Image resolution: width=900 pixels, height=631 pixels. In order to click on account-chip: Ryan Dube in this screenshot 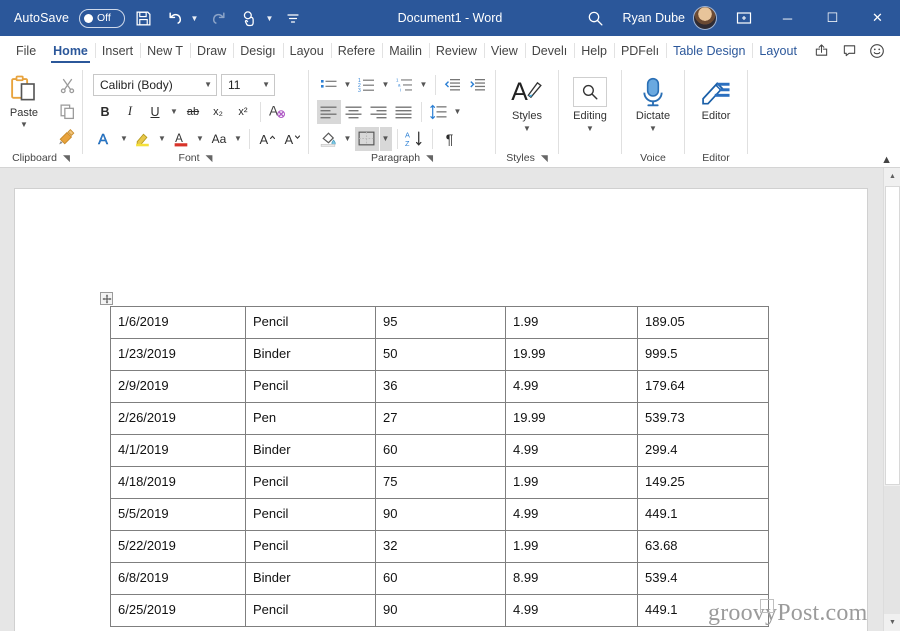, I will do `click(667, 18)`.